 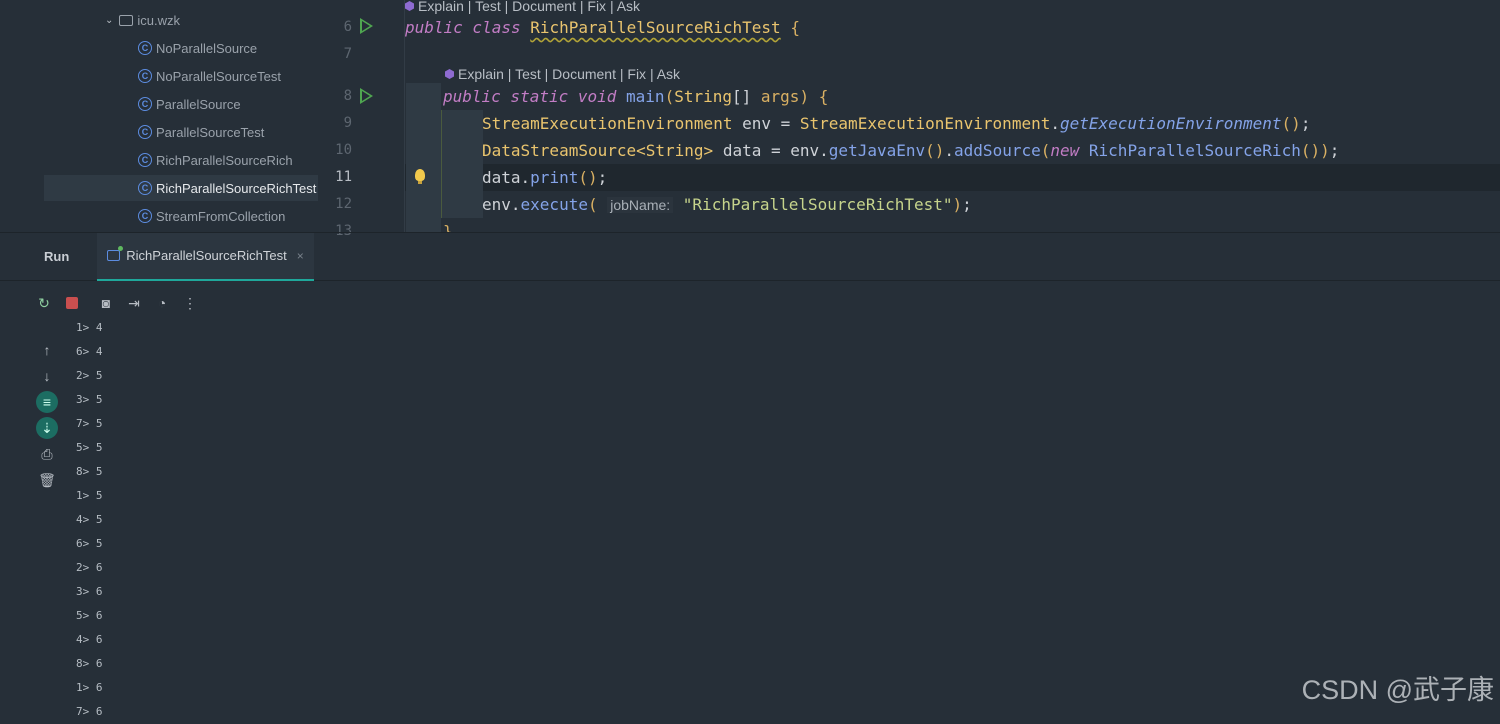 I want to click on tree-package: ⌄ icu.wzk, so click(x=142, y=20).